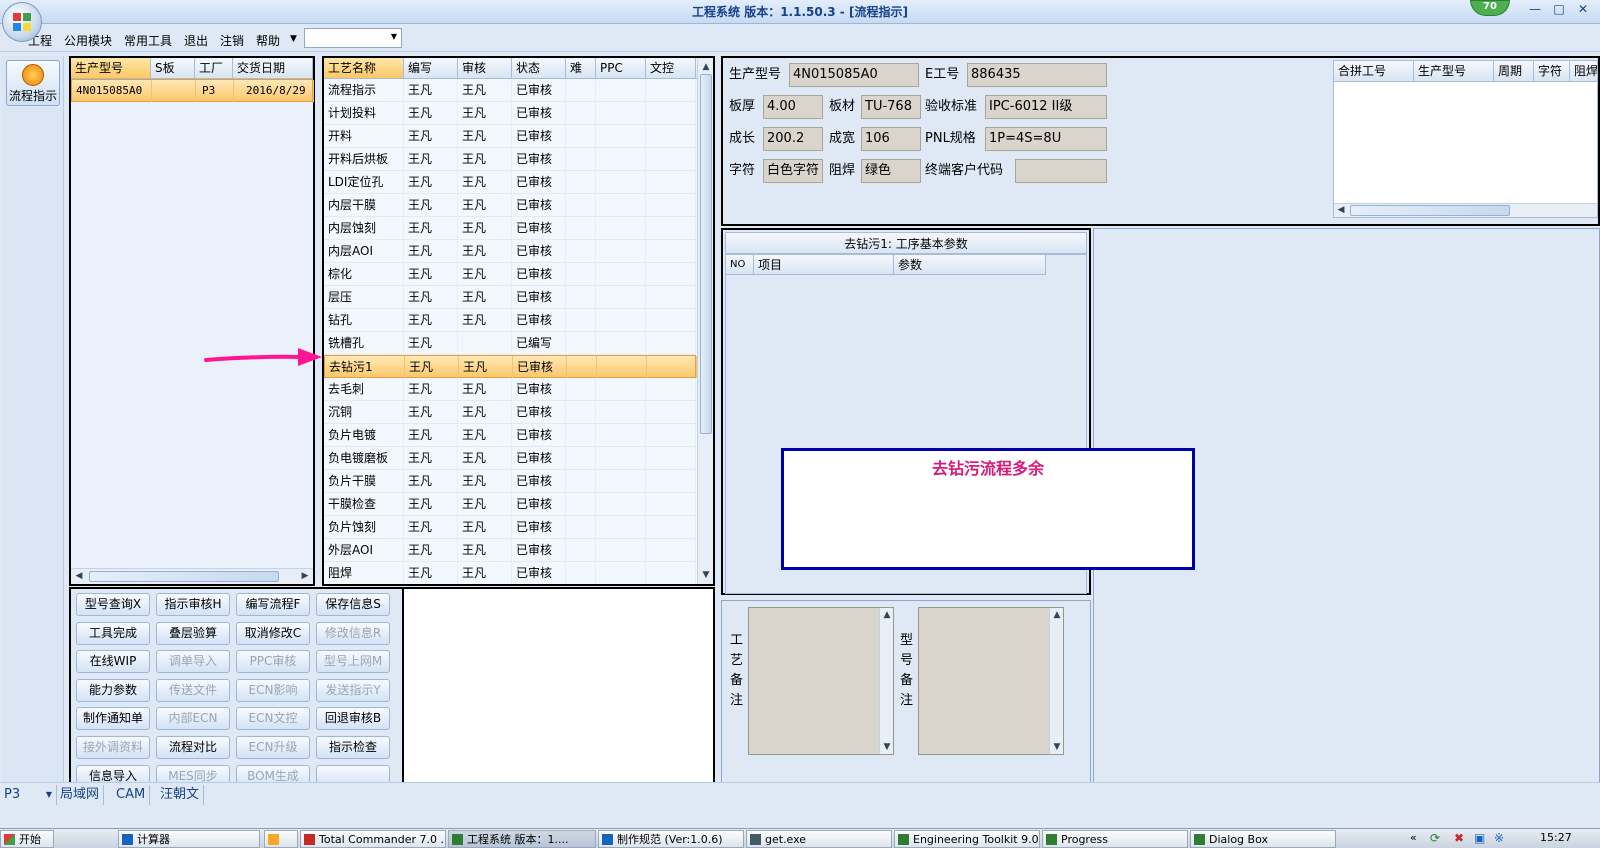 The height and width of the screenshot is (848, 1600). Describe the element at coordinates (353, 662) in the screenshot. I see `action-button: 型号上网M` at that location.